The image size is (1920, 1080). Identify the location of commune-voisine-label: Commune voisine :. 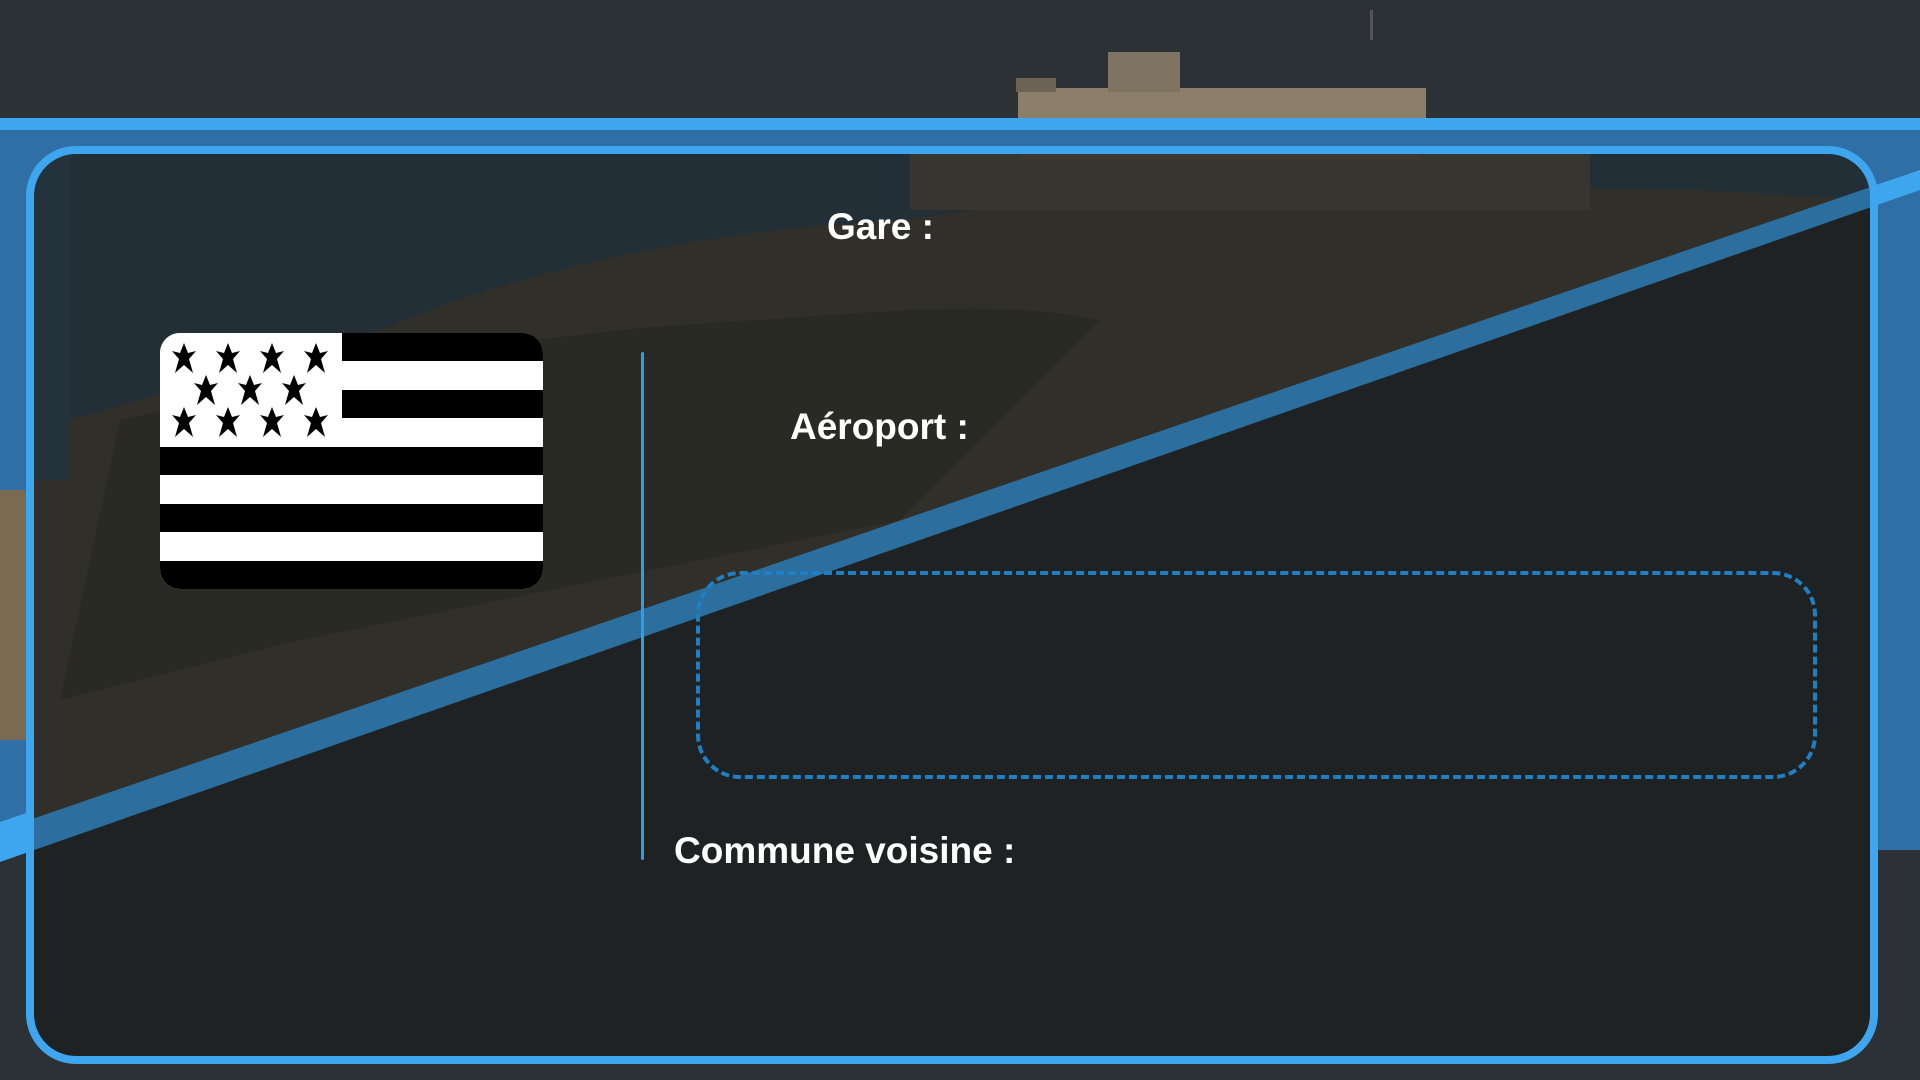
(845, 850).